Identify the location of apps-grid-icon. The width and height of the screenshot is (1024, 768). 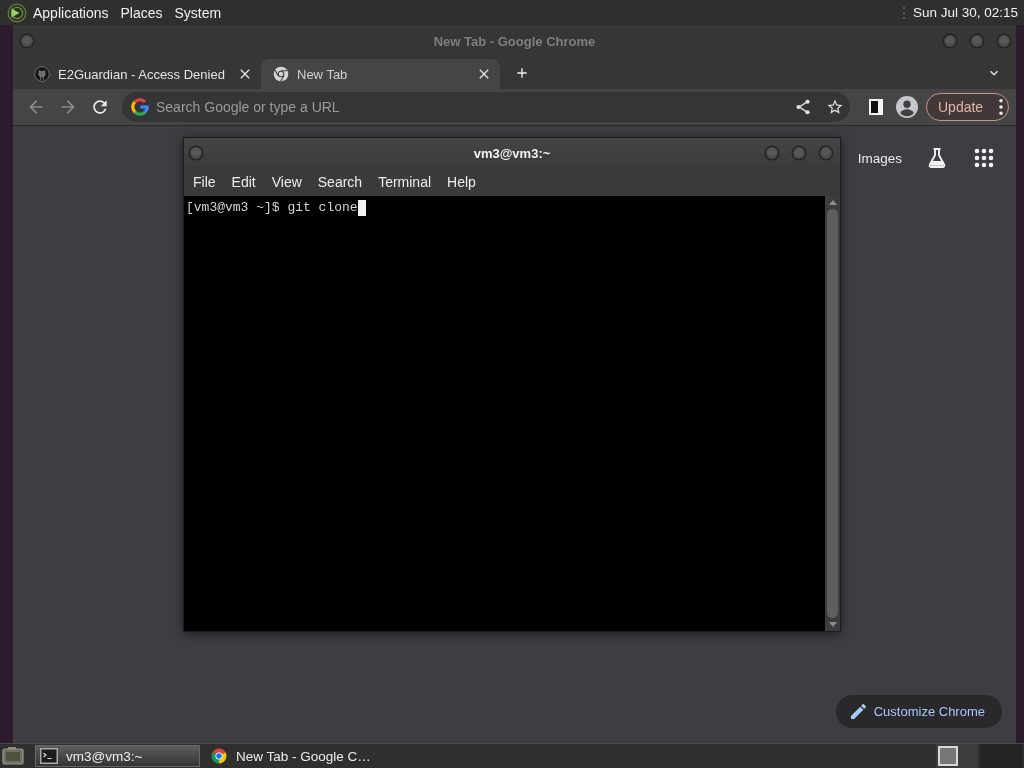
(984, 158).